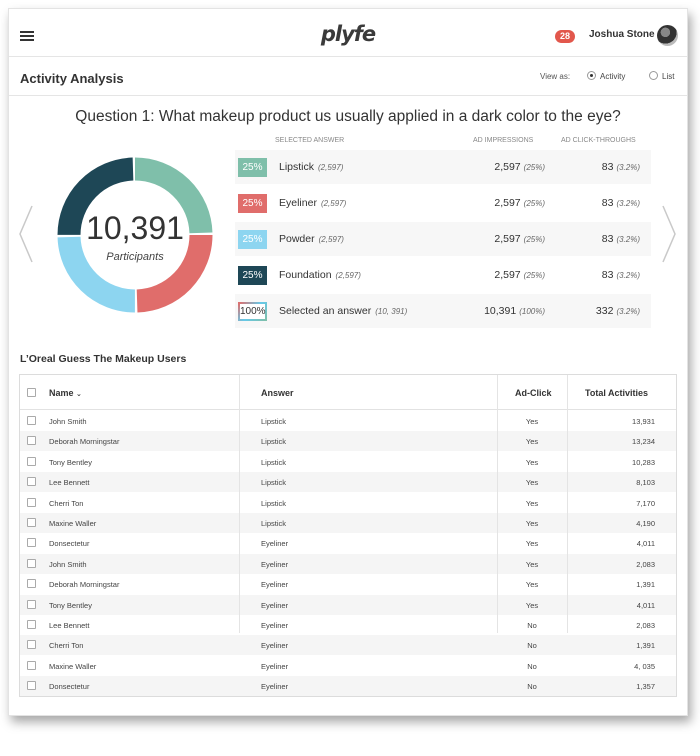  I want to click on answer-name: Eyeliner (2,597), so click(312, 203).